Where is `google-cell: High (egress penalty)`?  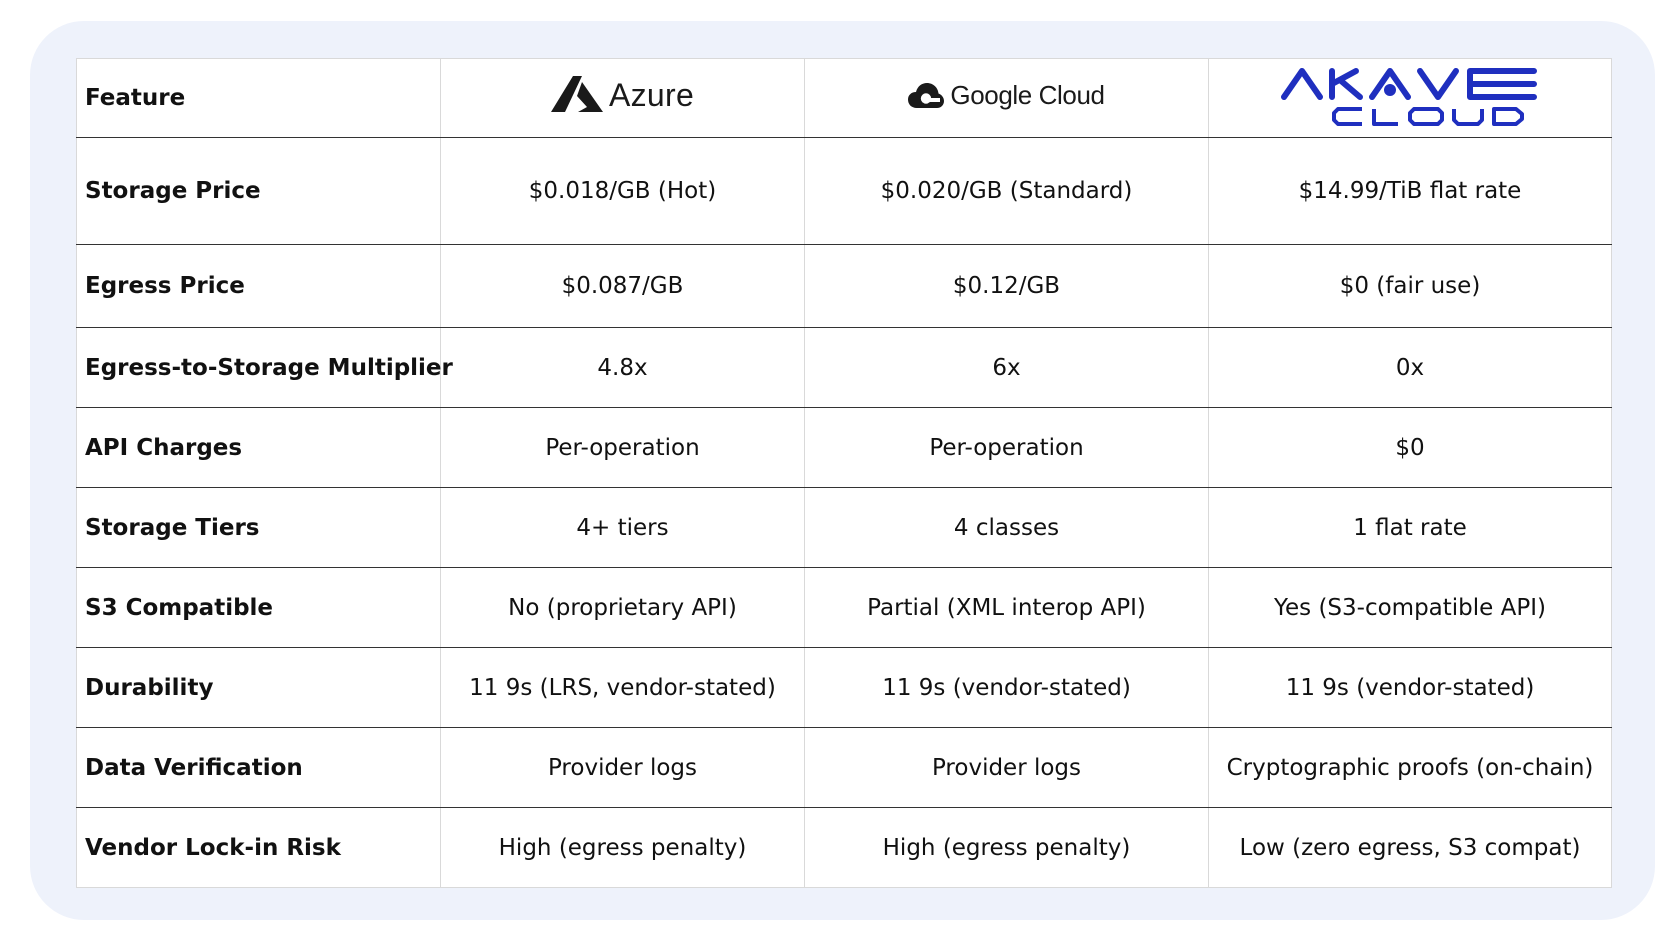
google-cell: High (egress penalty) is located at coordinates (1006, 847).